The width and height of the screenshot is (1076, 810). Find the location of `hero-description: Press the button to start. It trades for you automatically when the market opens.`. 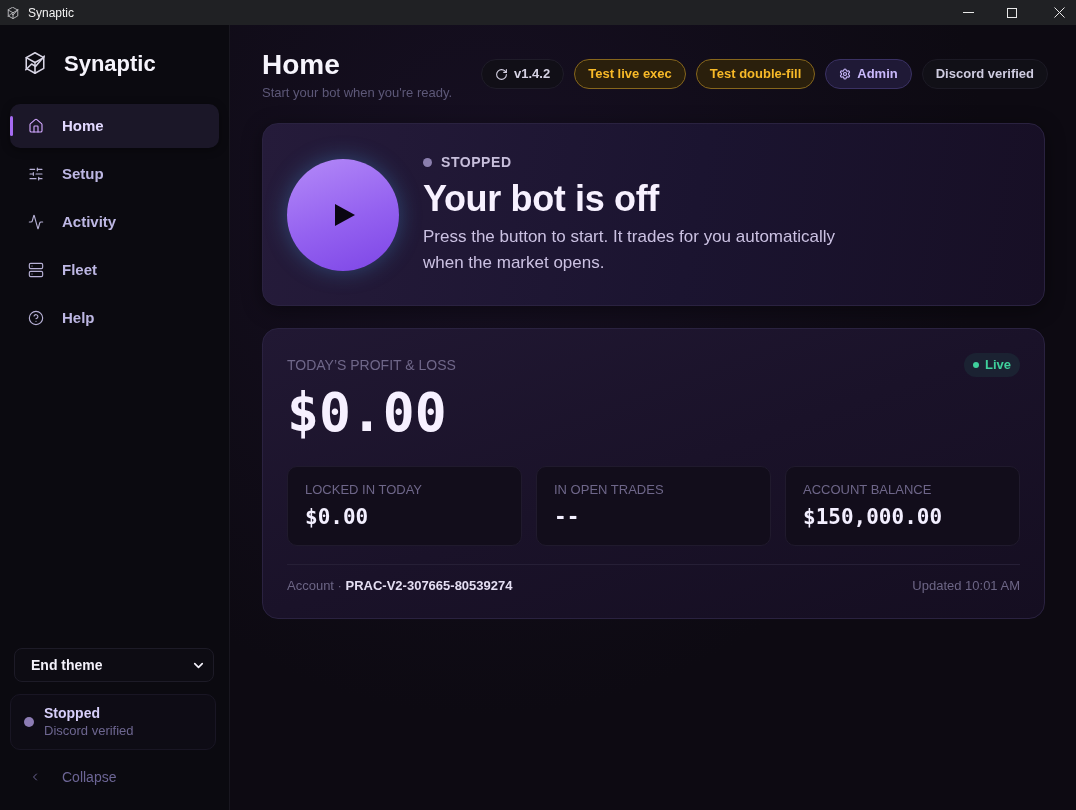

hero-description: Press the button to start. It trades for you automatically when the market opens. is located at coordinates (629, 250).